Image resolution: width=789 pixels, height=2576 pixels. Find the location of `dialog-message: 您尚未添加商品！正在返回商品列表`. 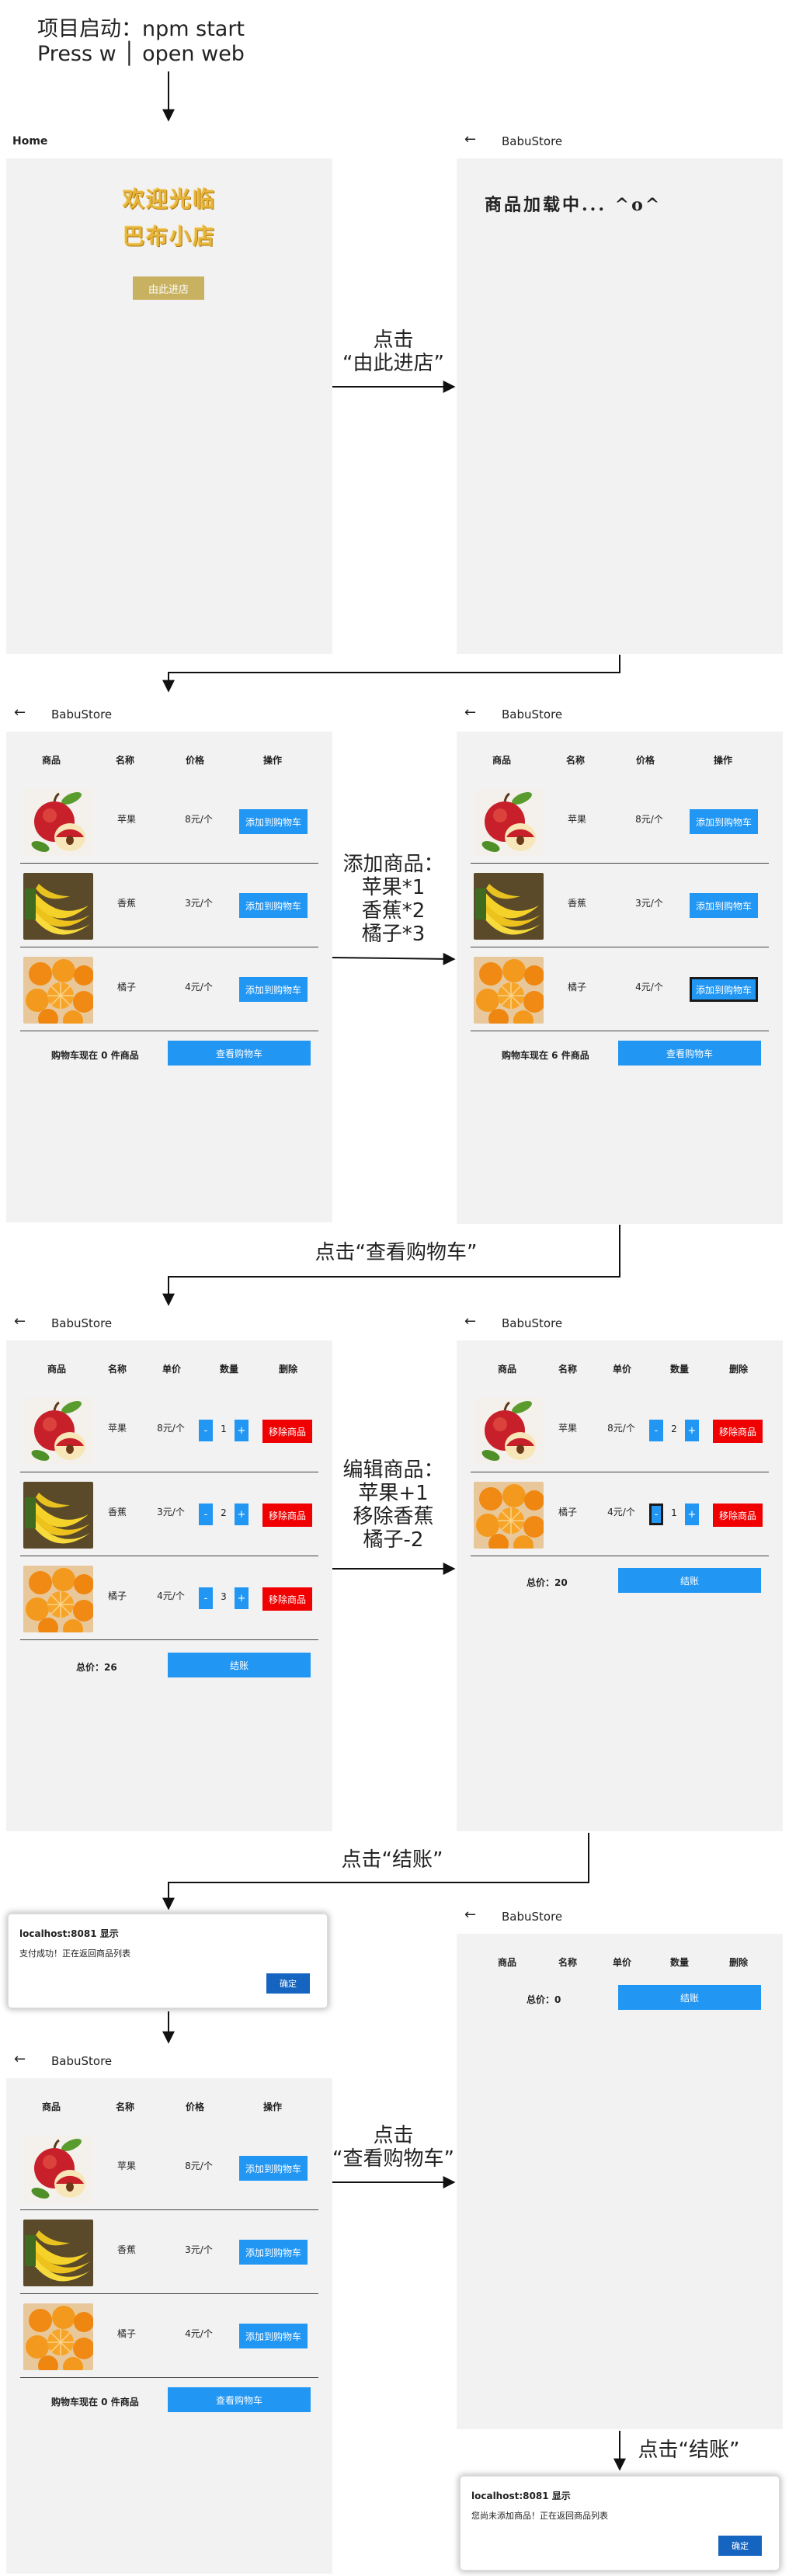

dialog-message: 您尚未添加商品！正在返回商品列表 is located at coordinates (539, 2516).